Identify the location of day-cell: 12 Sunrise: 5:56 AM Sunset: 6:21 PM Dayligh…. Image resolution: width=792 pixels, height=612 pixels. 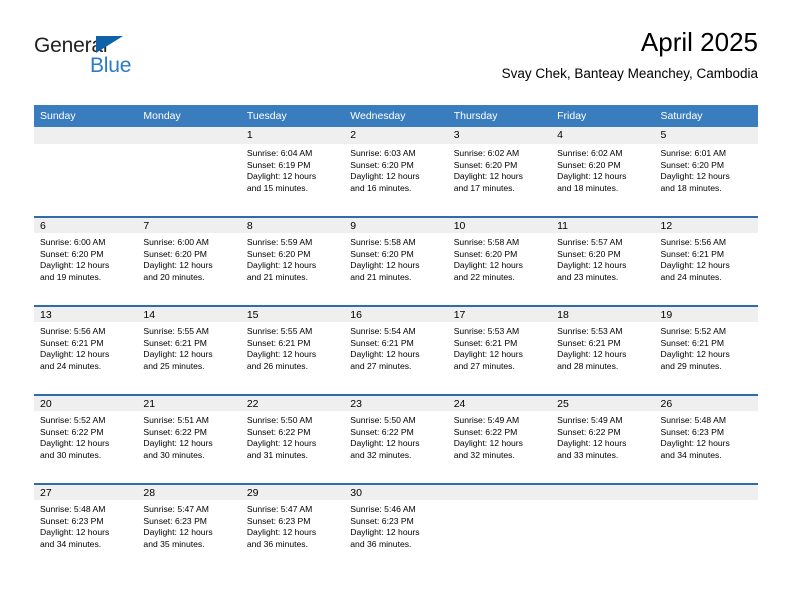
(706, 260).